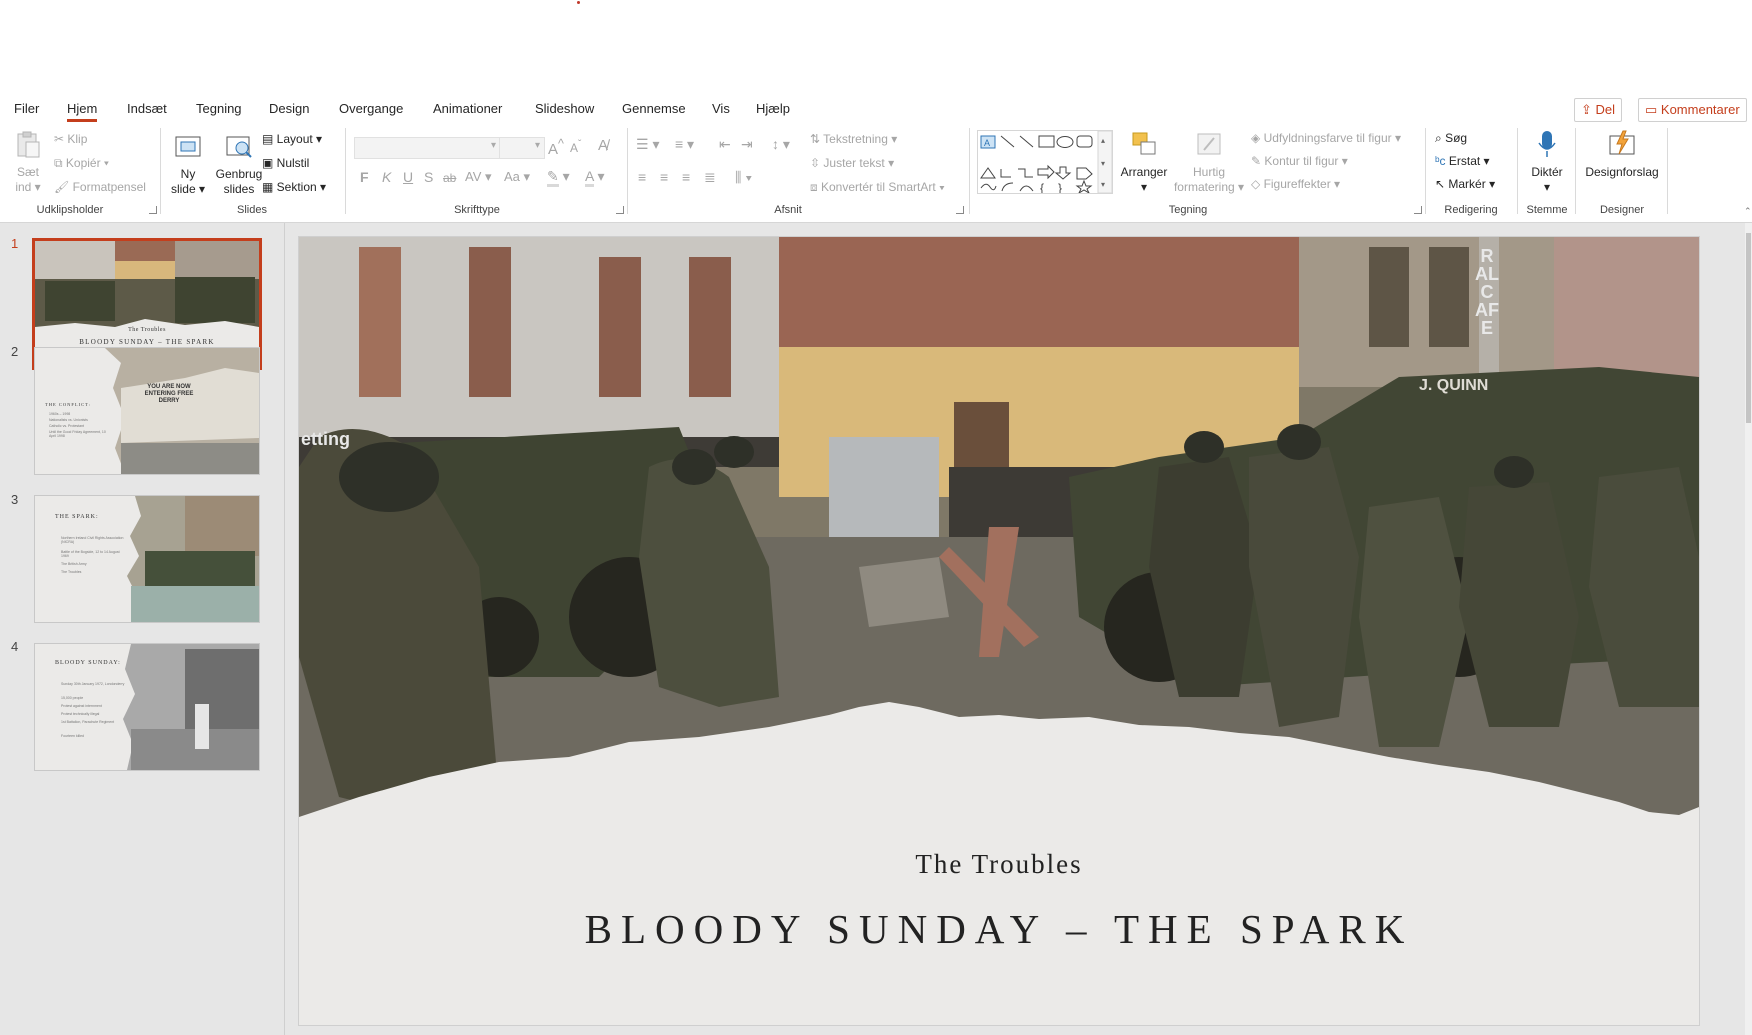  Describe the element at coordinates (239, 164) in the screenshot. I see `reuse-slides-button: Genbrug slides` at that location.